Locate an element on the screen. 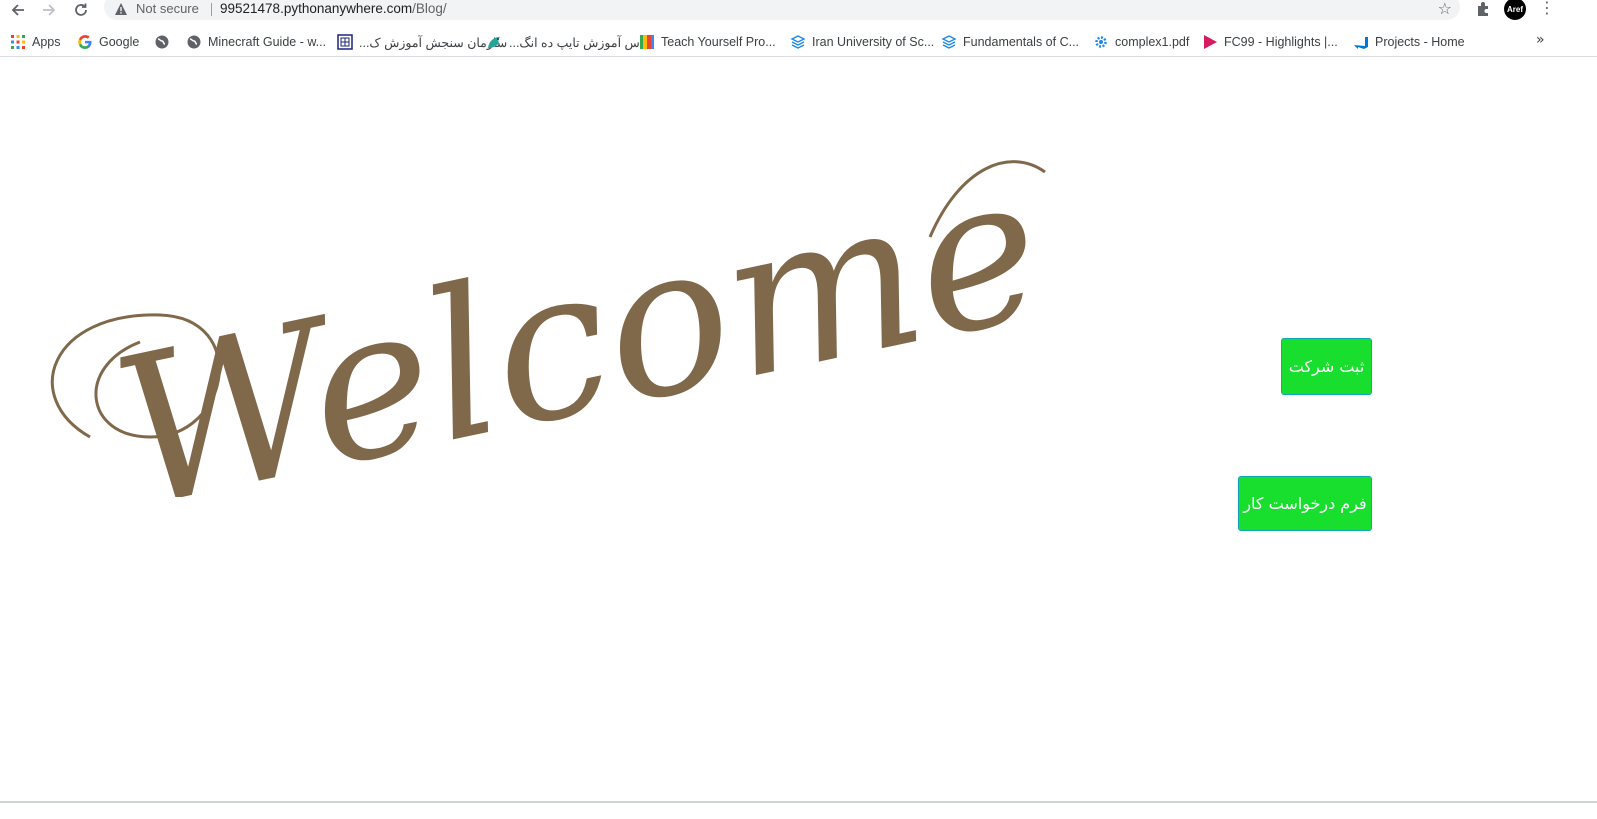 Image resolution: width=1597 pixels, height=819 pixels. profile-avatar: Aref is located at coordinates (1515, 10).